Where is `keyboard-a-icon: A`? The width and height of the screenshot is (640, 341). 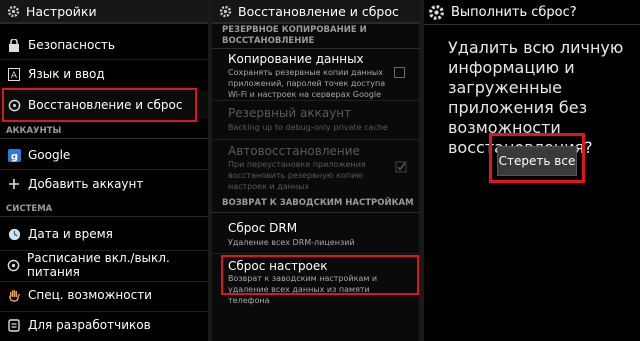 keyboard-a-icon: A is located at coordinates (14, 74).